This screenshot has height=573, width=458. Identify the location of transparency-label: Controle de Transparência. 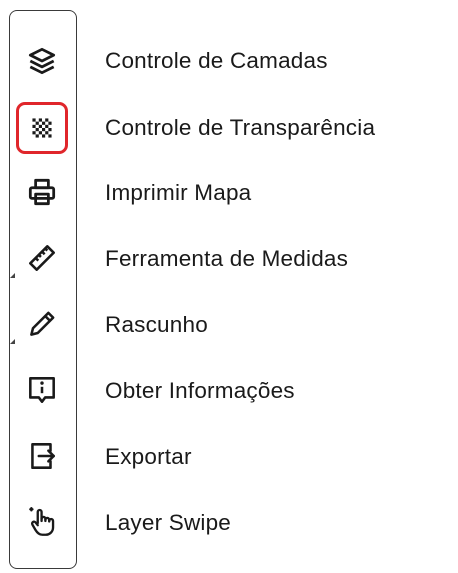
(240, 128).